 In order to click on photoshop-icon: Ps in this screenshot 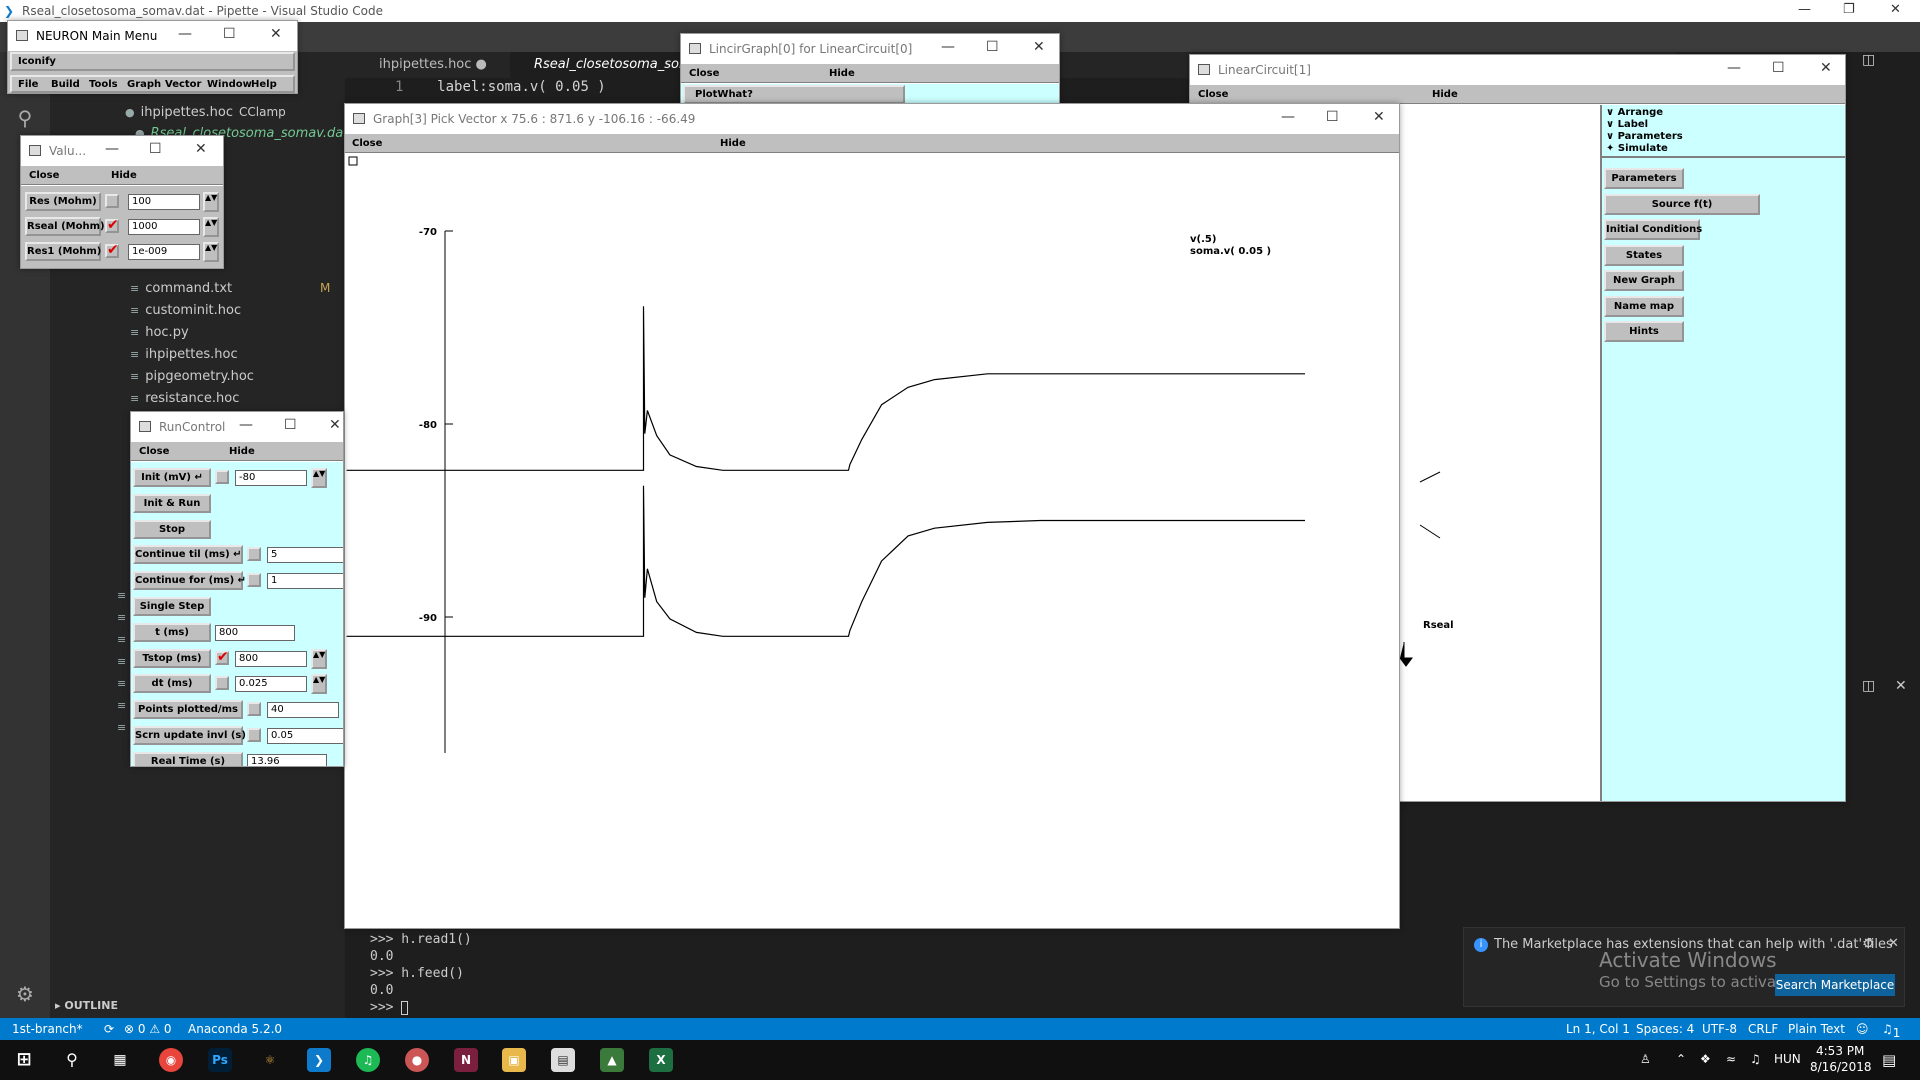, I will do `click(220, 1060)`.